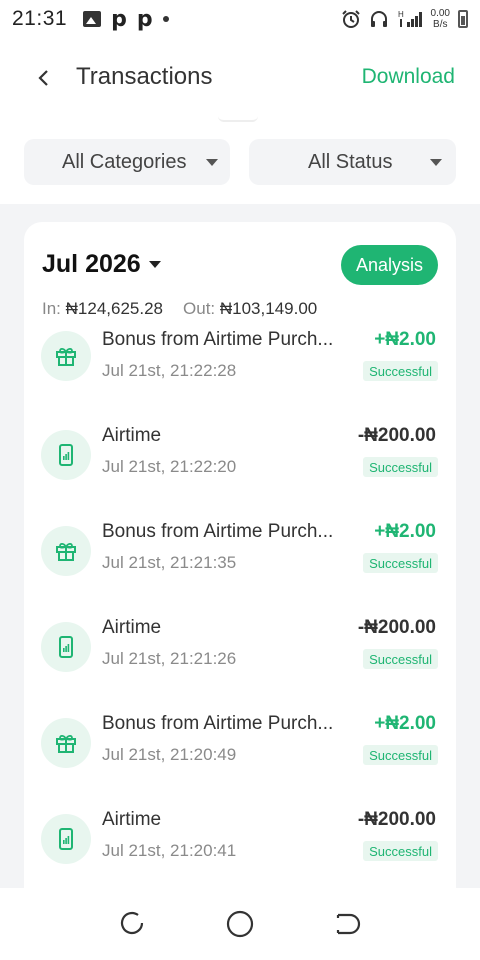  I want to click on net-speed: 0.00 B/s, so click(440, 19).